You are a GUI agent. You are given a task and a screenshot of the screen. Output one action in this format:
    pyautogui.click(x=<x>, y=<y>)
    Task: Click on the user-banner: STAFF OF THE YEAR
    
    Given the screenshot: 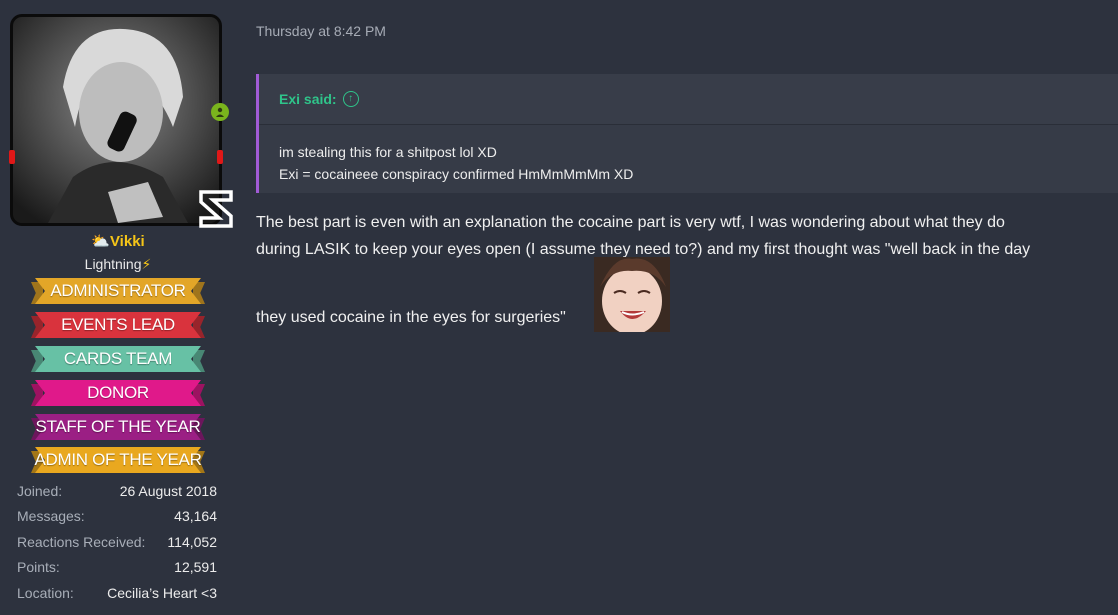 What is the action you would take?
    pyautogui.click(x=118, y=427)
    